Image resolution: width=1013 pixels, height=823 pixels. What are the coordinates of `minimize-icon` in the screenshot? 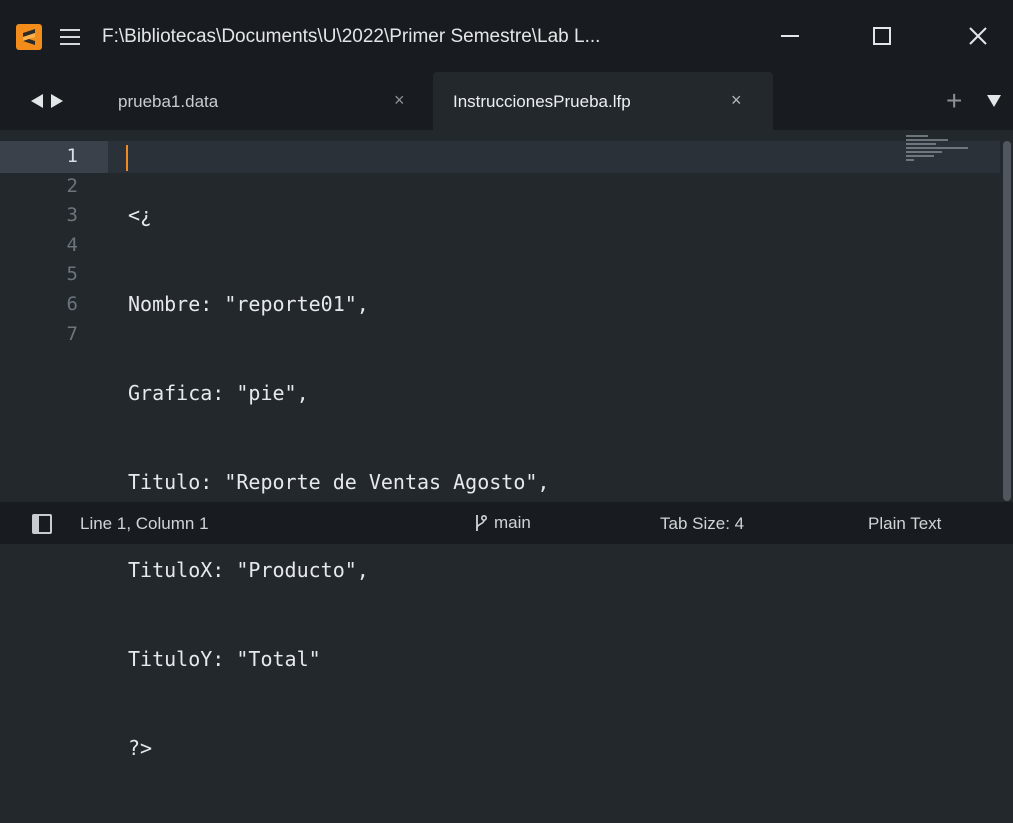 It's located at (790, 36).